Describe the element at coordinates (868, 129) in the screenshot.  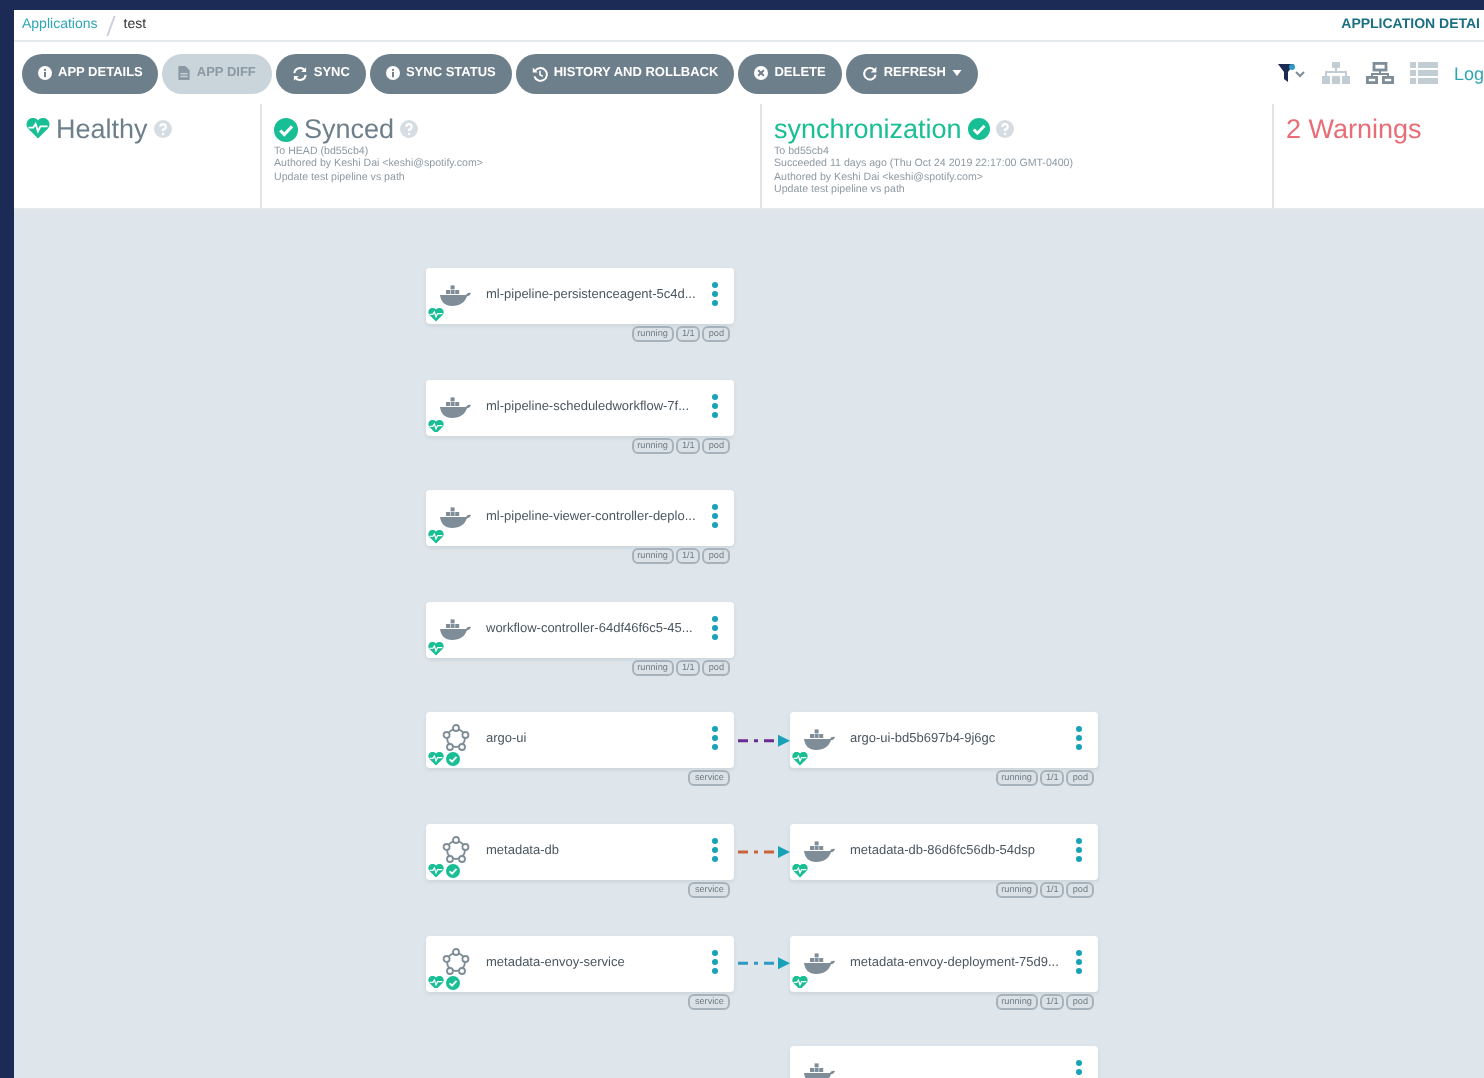
I see `operation-title: synchronization` at that location.